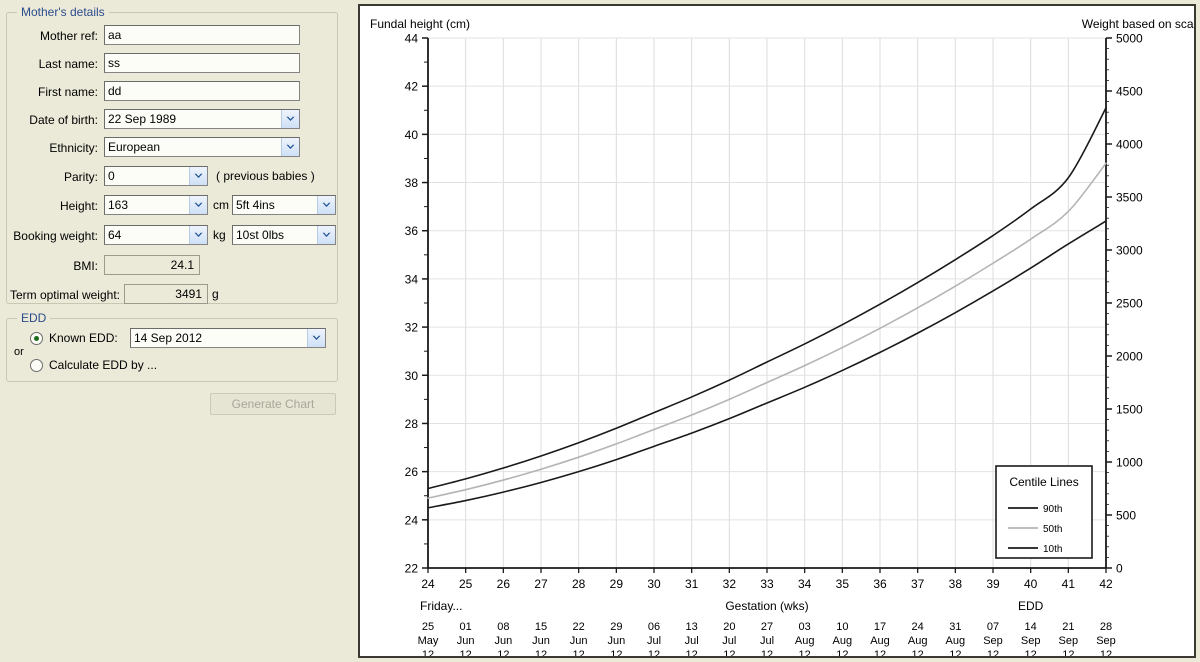  What do you see at coordinates (152, 265) in the screenshot?
I see `bmi-value: 24.1` at bounding box center [152, 265].